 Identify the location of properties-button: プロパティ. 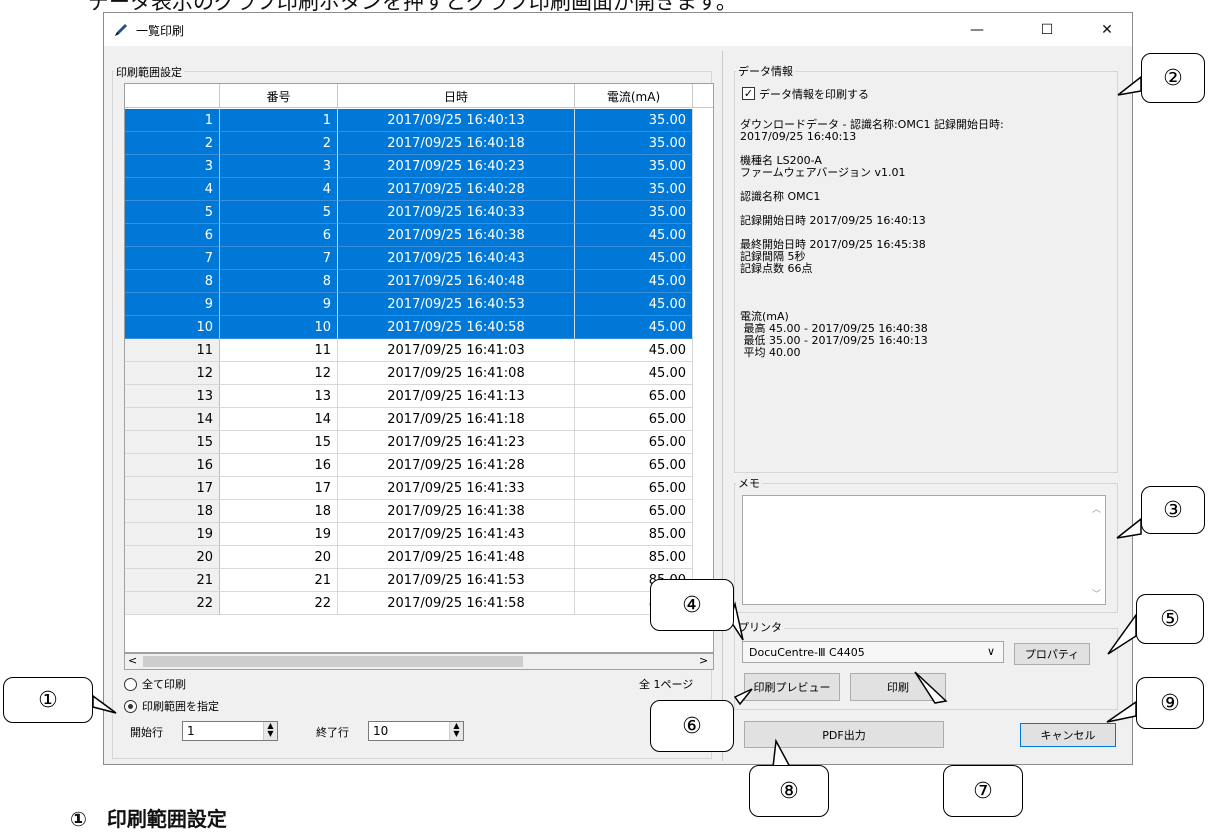
(1052, 654).